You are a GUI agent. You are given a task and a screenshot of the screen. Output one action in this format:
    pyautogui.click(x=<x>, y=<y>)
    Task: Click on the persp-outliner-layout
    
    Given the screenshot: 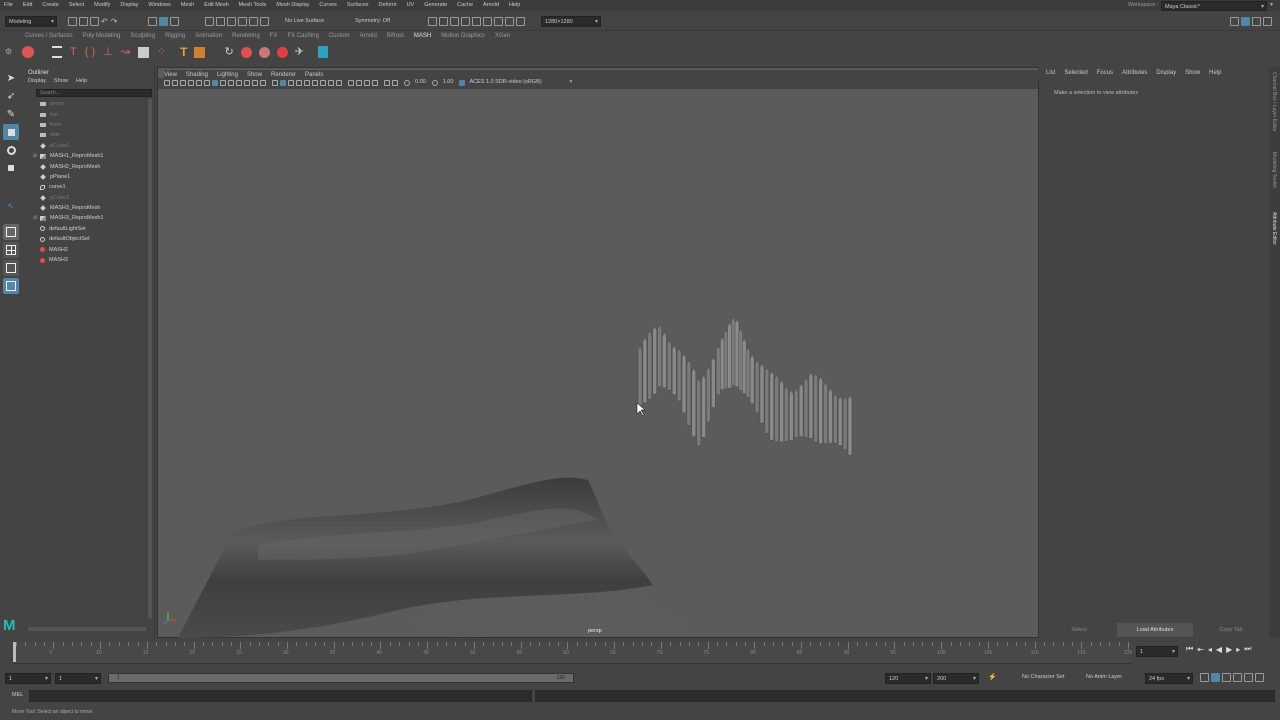 What is the action you would take?
    pyautogui.click(x=11, y=268)
    